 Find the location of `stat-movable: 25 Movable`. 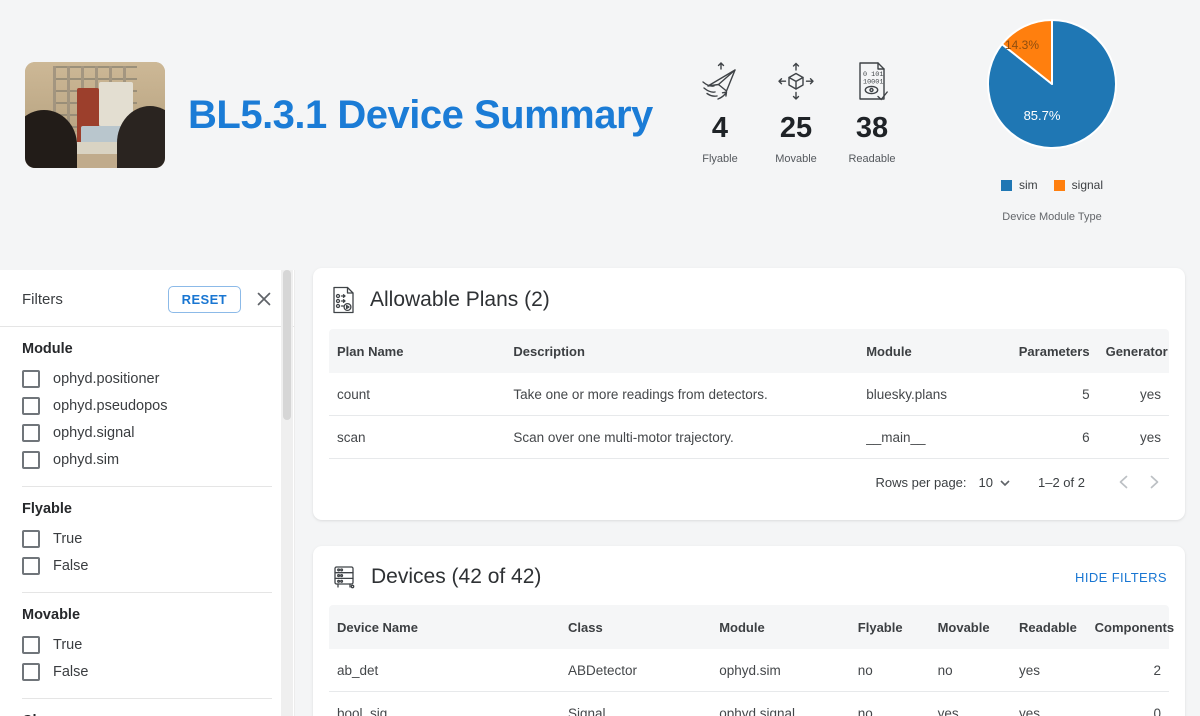

stat-movable: 25 Movable is located at coordinates (796, 111).